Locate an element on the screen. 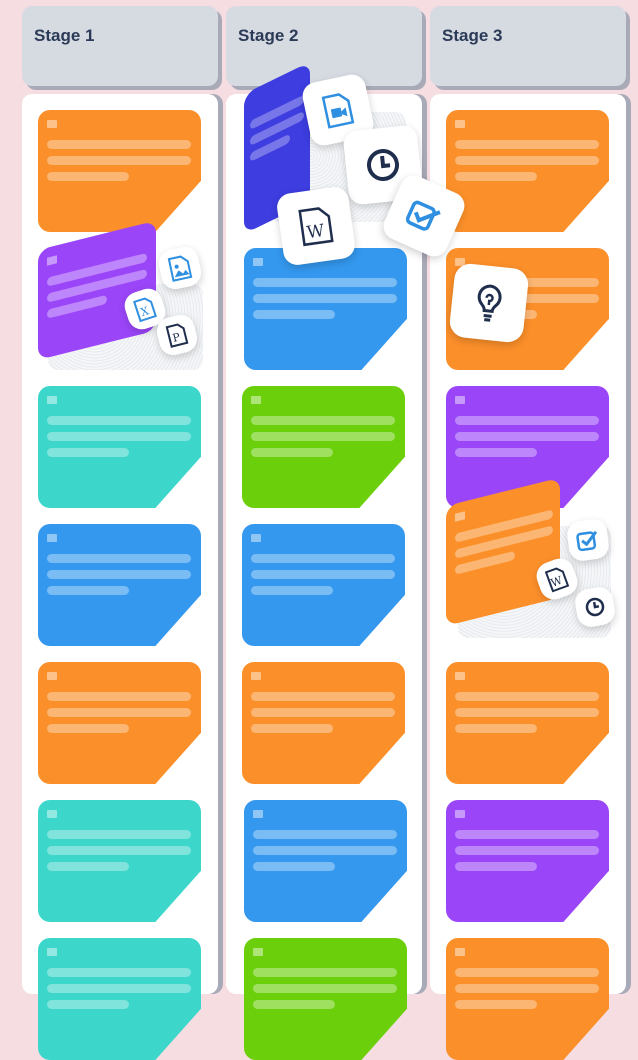 This screenshot has width=638, height=1060. svg-text: W is located at coordinates (316, 232).